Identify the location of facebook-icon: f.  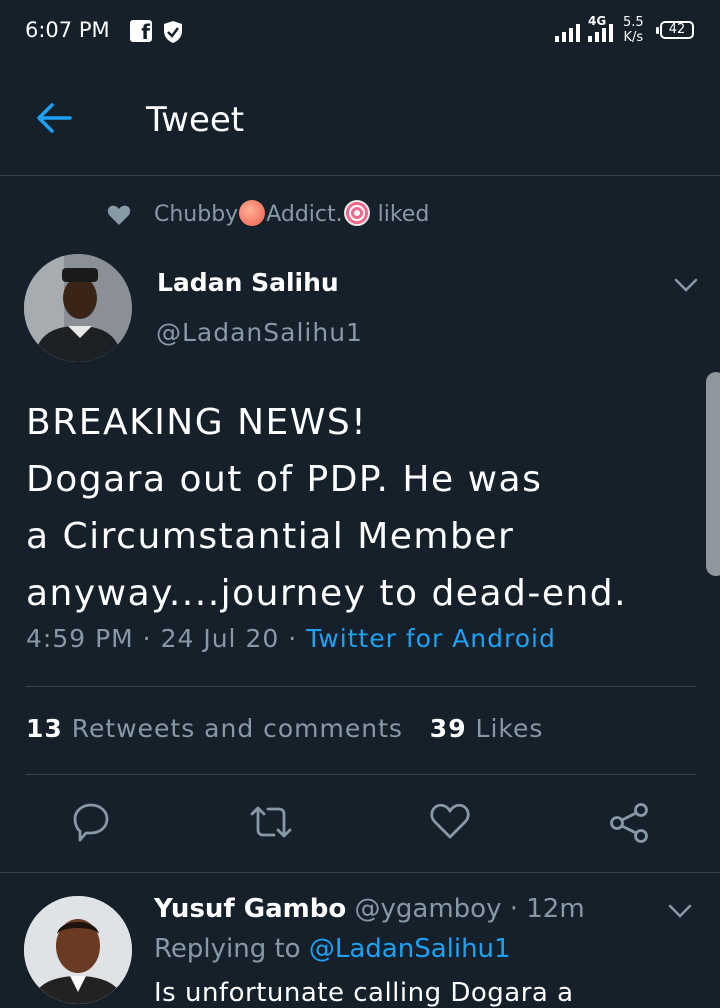
(141, 31).